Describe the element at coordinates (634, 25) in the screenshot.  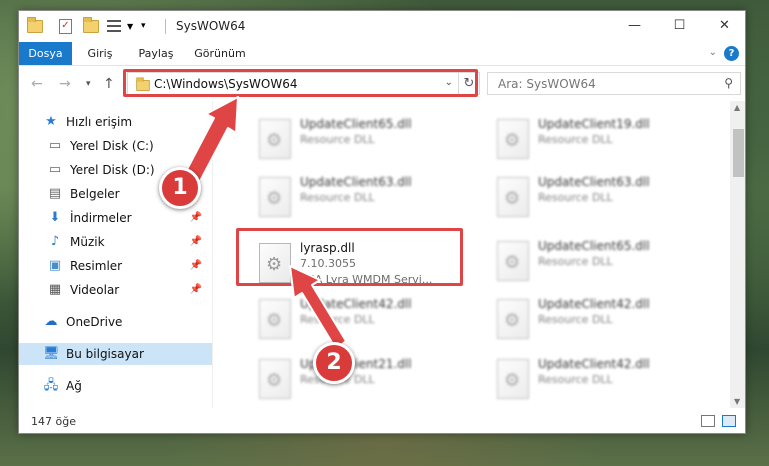
I see `minimize-button: —` at that location.